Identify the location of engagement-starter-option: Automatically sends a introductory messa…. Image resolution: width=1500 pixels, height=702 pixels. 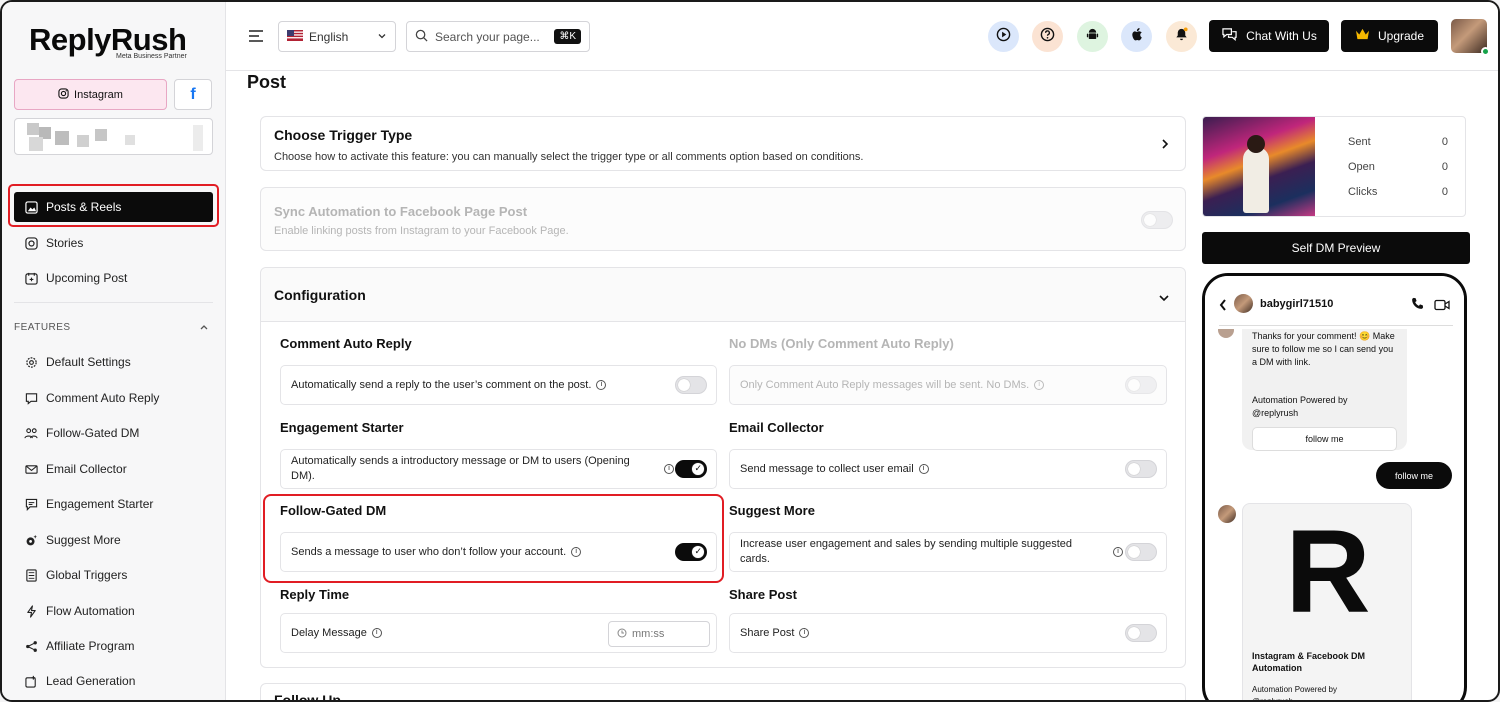
(498, 469).